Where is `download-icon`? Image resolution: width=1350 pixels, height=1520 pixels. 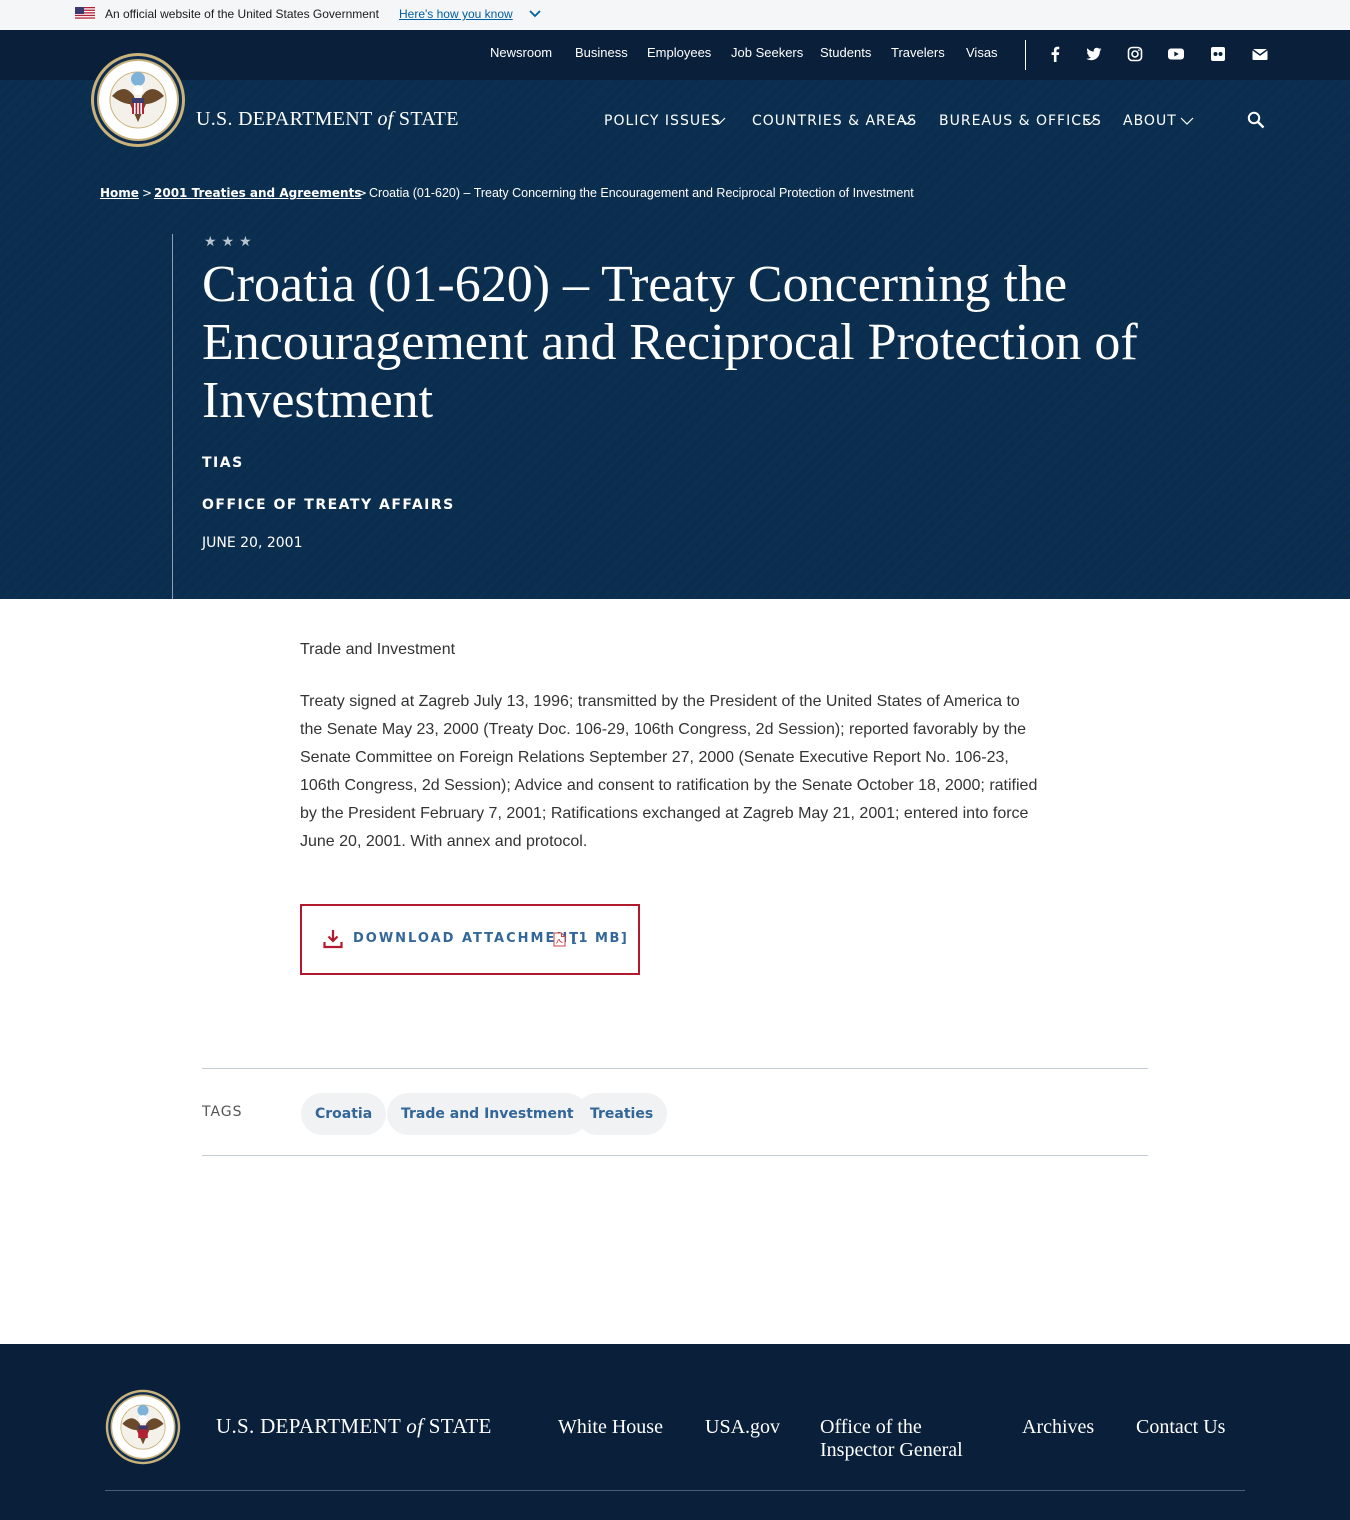
download-icon is located at coordinates (333, 939).